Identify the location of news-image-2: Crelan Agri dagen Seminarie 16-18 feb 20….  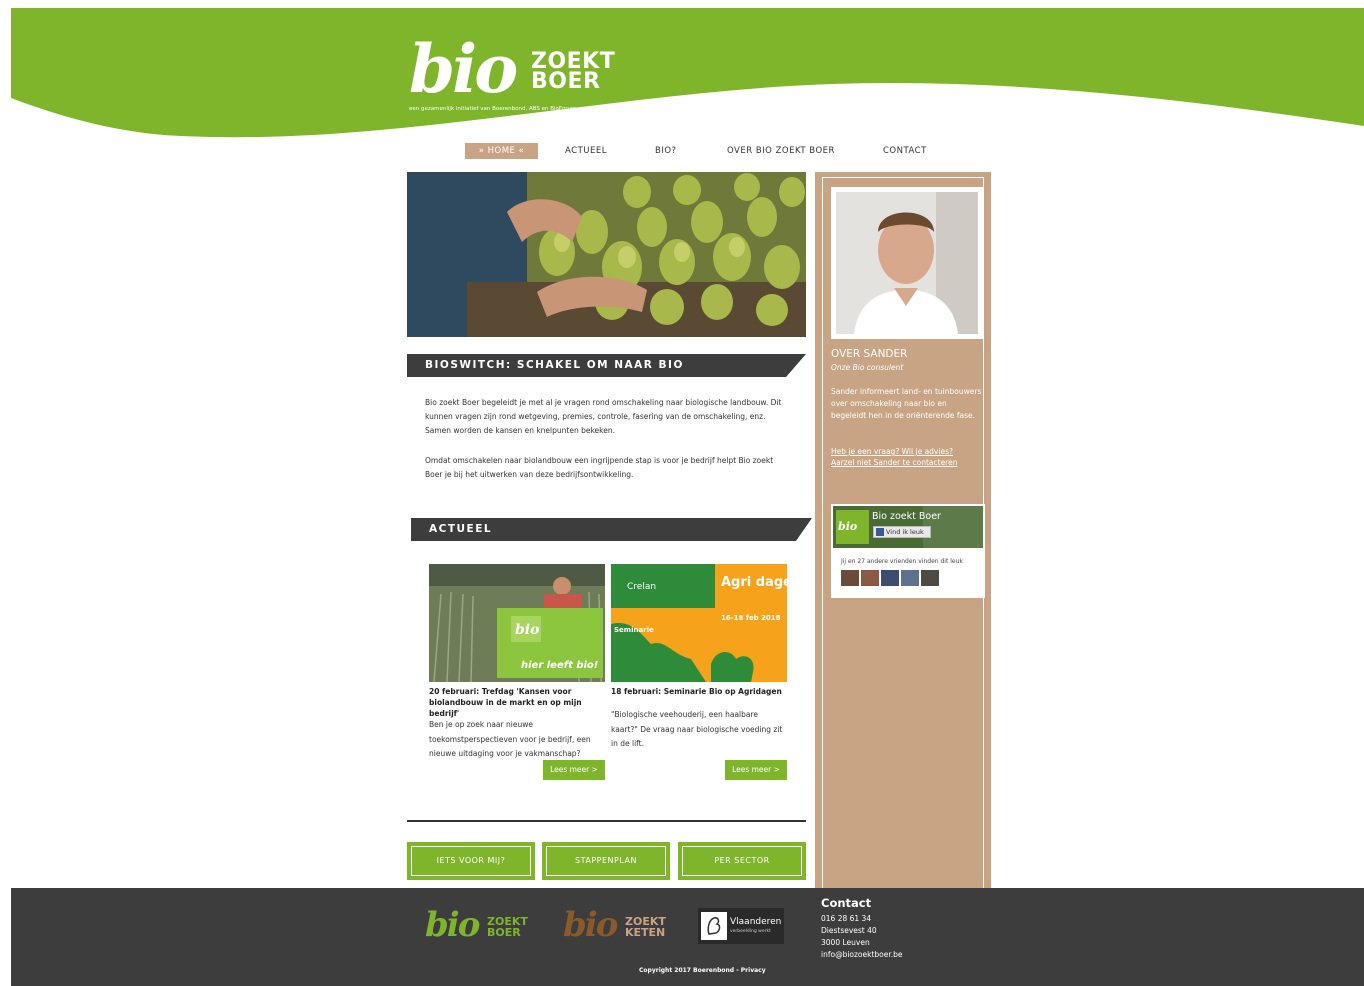
(699, 623).